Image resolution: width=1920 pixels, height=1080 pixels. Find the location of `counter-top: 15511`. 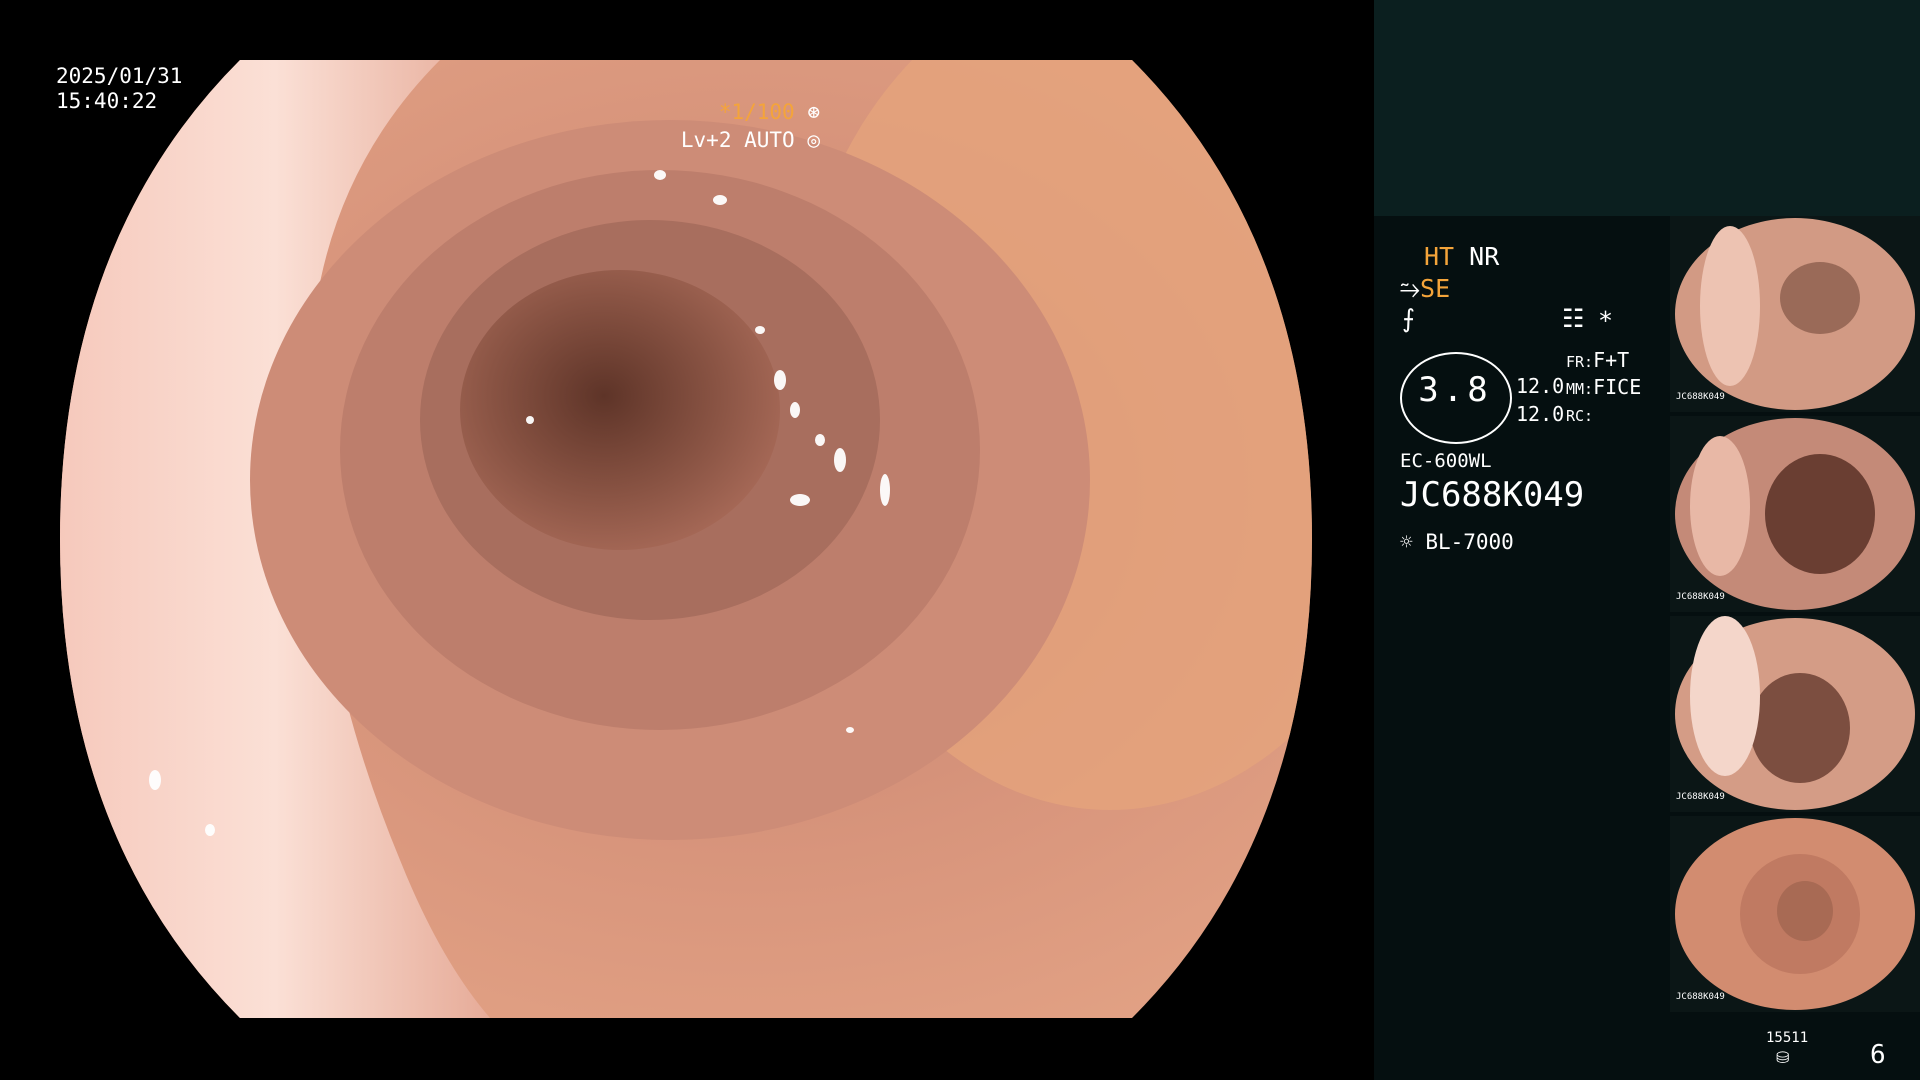

counter-top: 15511 is located at coordinates (1787, 1038).